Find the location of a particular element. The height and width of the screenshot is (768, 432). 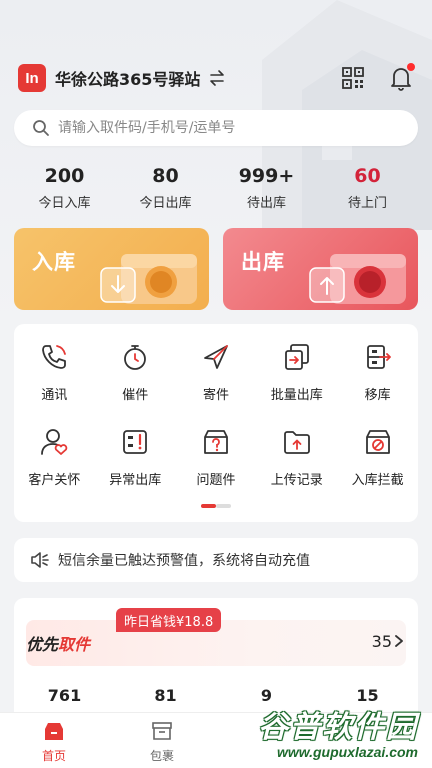

grid-item-label: 异常出库 is located at coordinates (135, 480).